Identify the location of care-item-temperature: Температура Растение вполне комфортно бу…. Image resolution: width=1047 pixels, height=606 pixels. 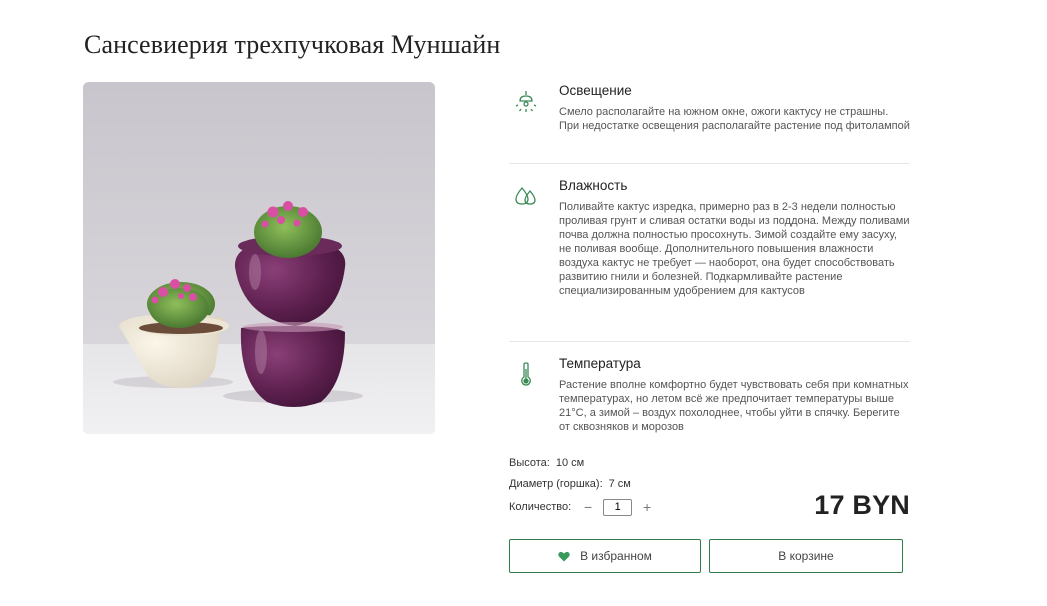
(709, 400).